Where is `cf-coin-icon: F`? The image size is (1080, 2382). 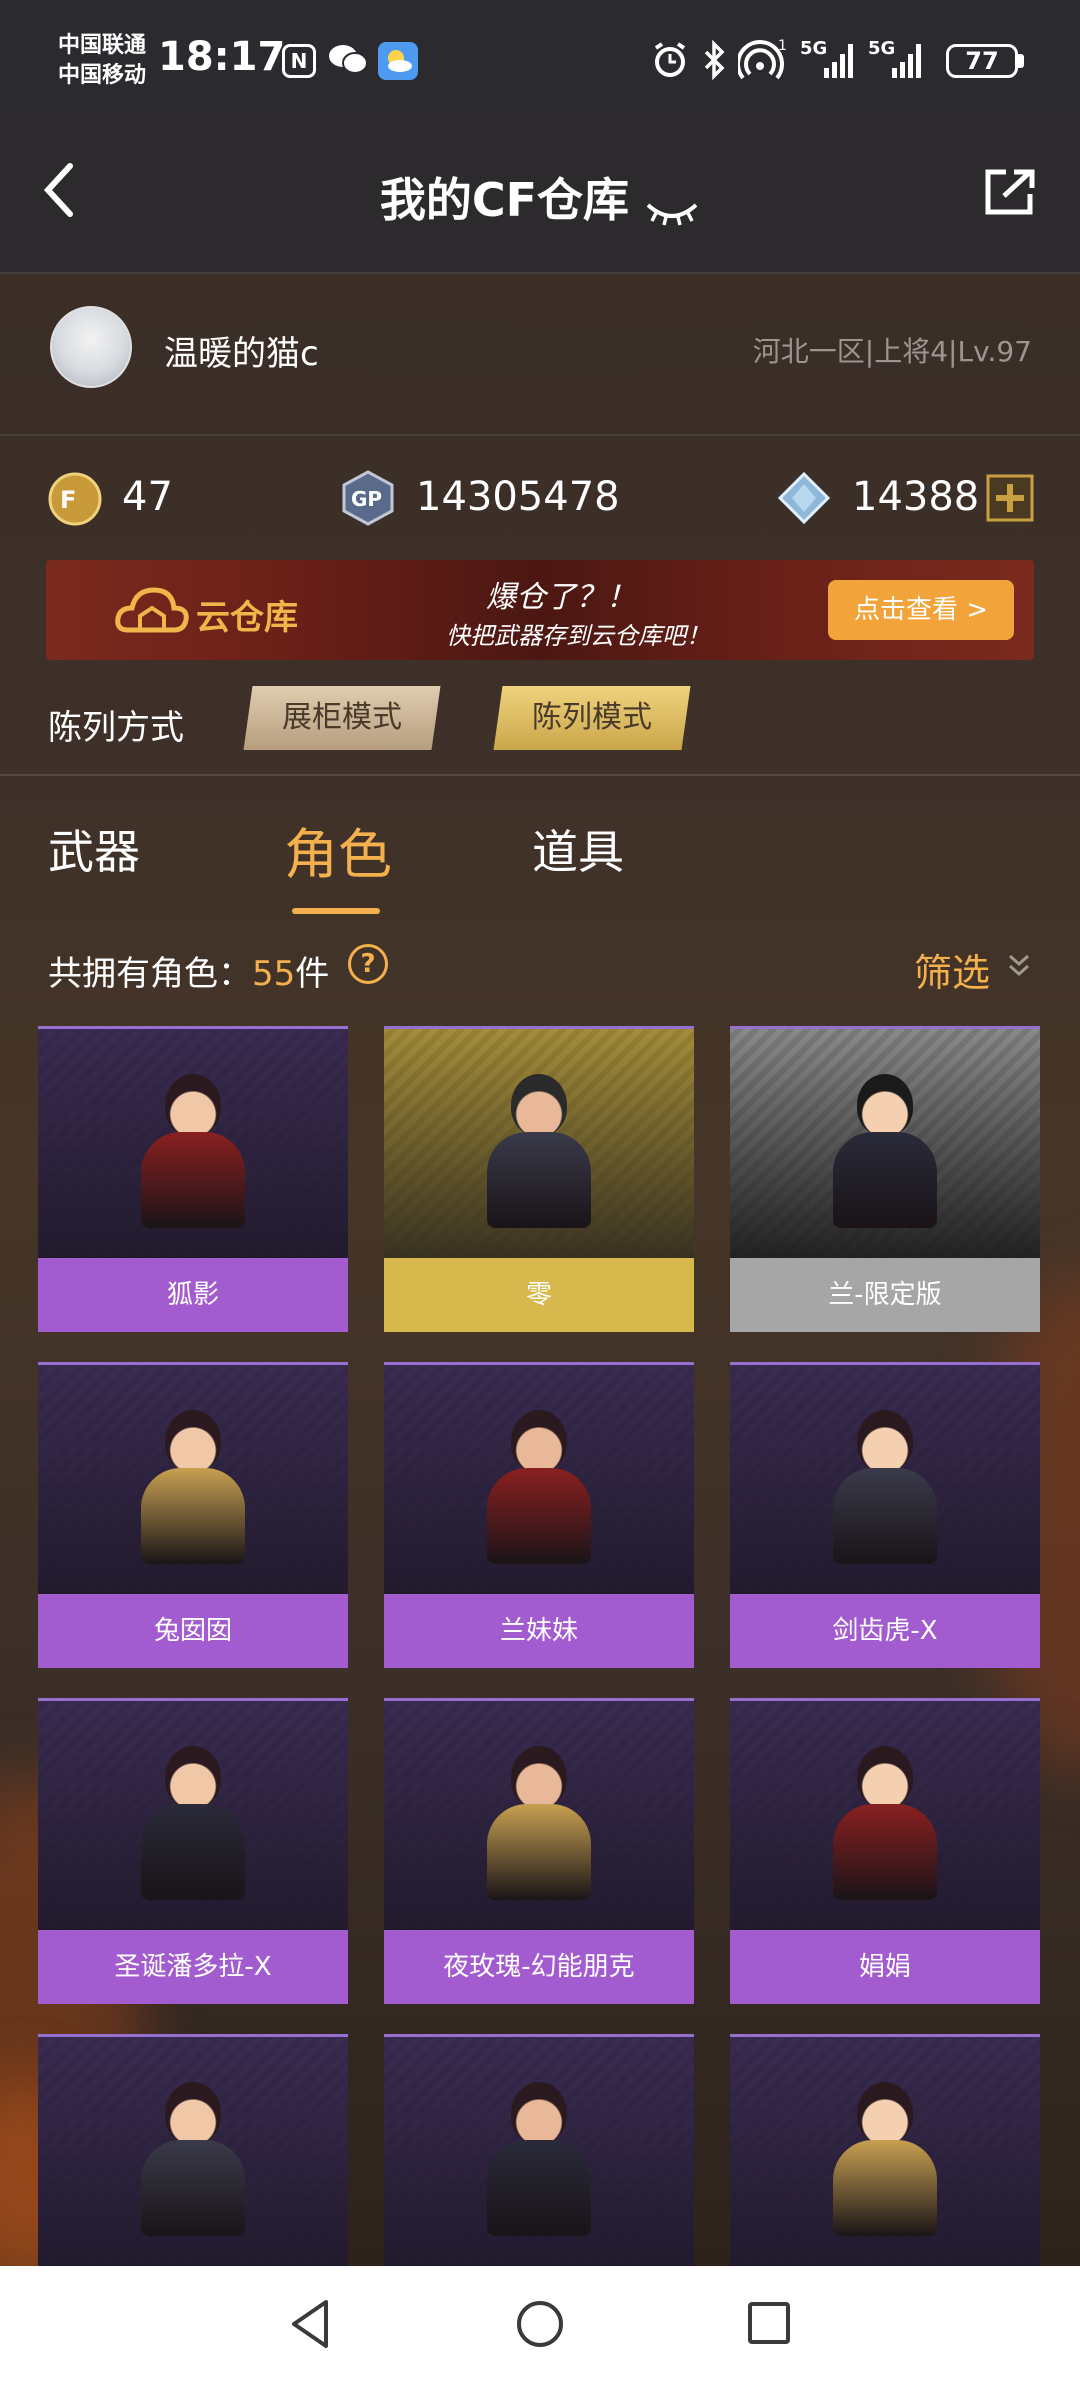
cf-coin-icon: F is located at coordinates (75, 501).